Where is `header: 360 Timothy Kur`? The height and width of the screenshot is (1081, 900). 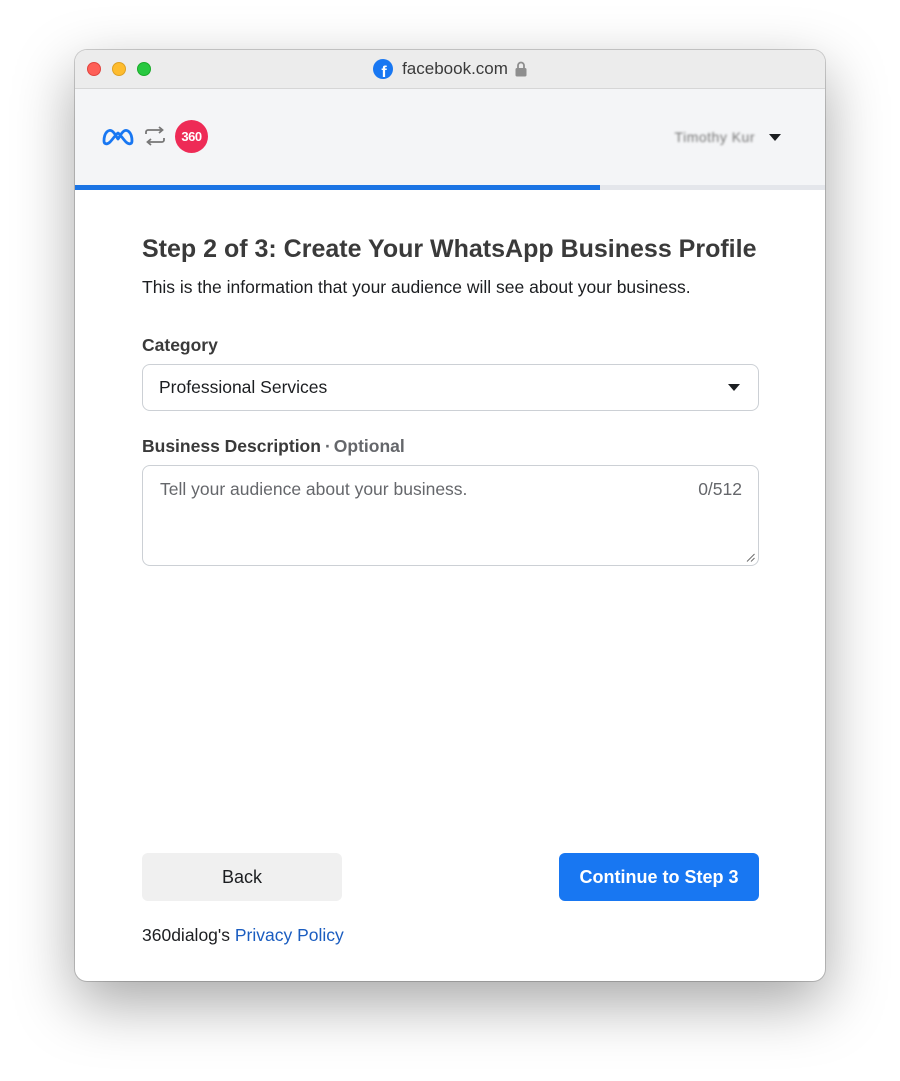 header: 360 Timothy Kur is located at coordinates (450, 137).